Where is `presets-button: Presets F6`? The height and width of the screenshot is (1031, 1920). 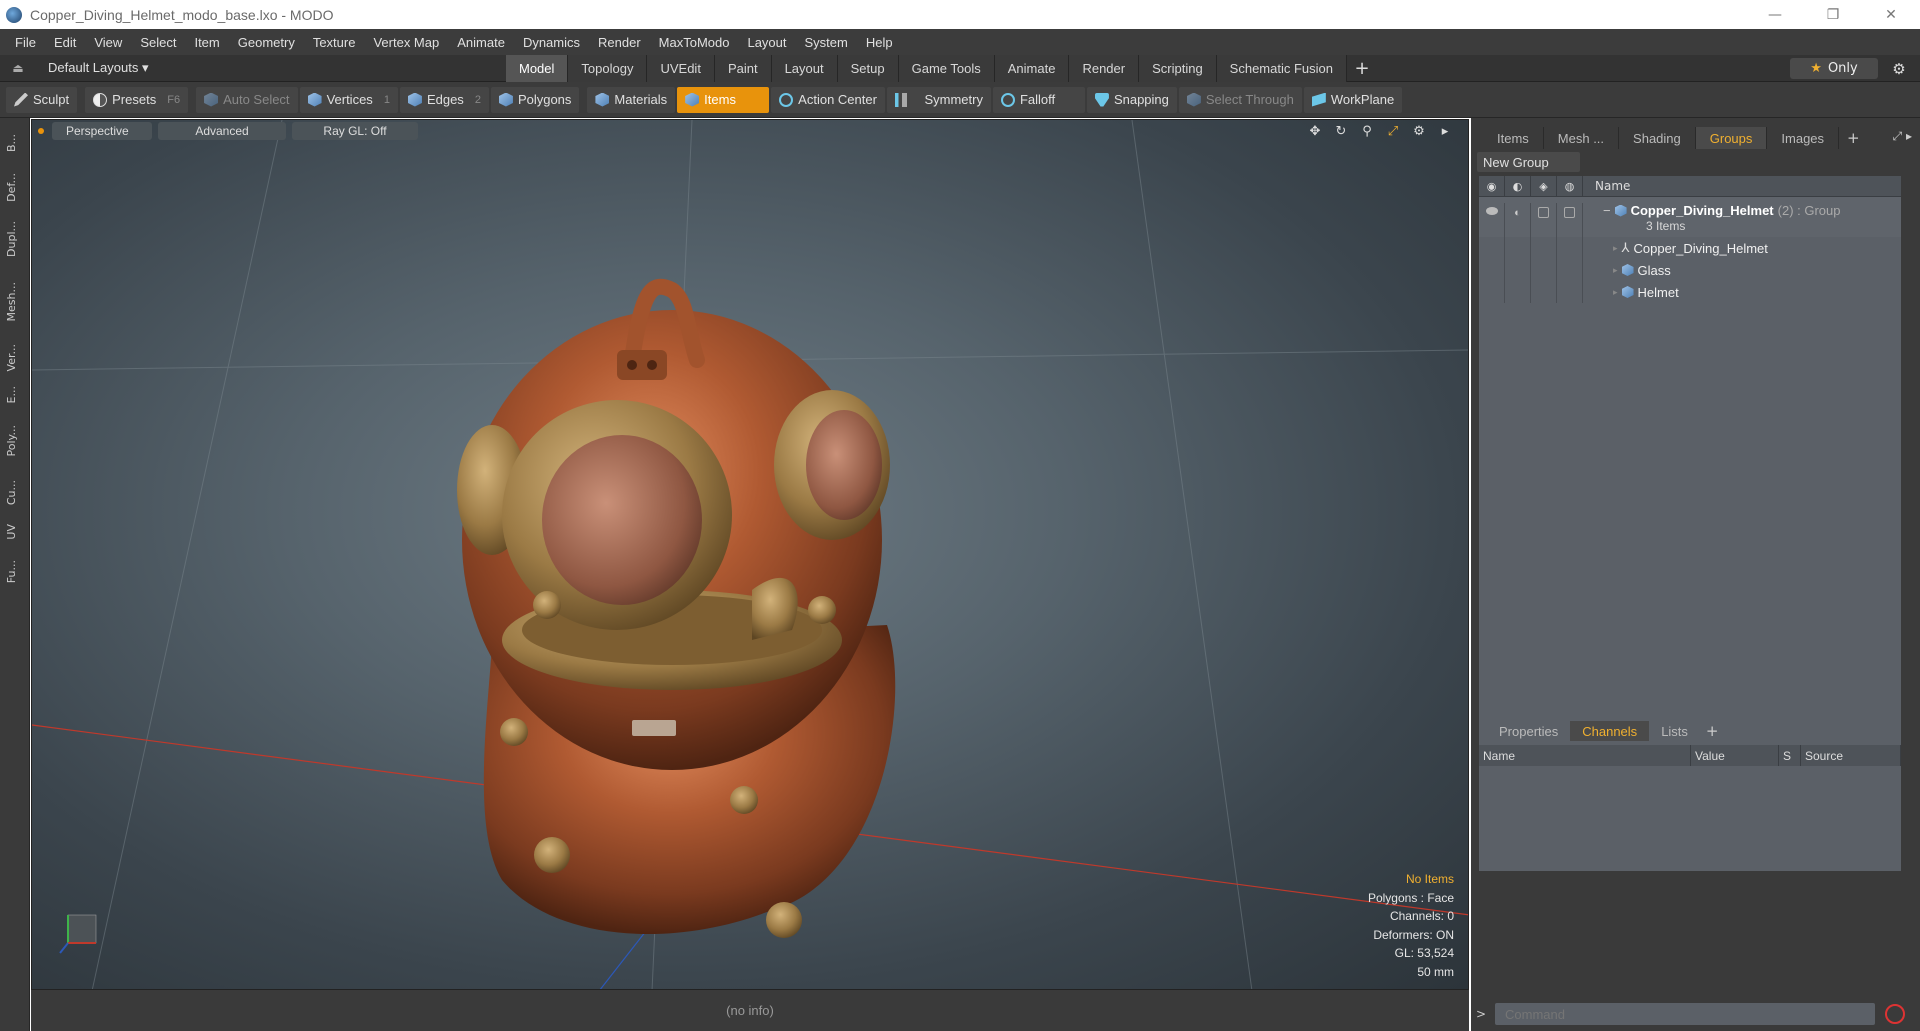 presets-button: Presets F6 is located at coordinates (137, 99).